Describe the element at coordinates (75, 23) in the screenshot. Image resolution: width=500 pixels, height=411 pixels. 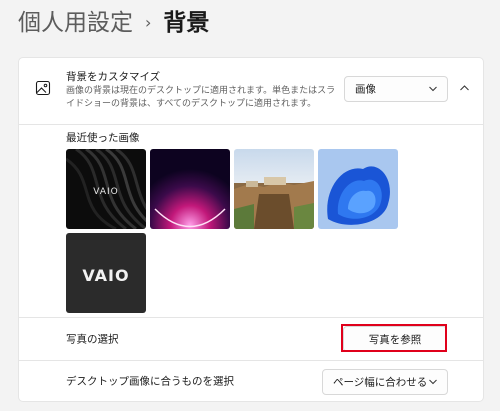
I see `breadcrumb-parent-link: 個人用設定` at that location.